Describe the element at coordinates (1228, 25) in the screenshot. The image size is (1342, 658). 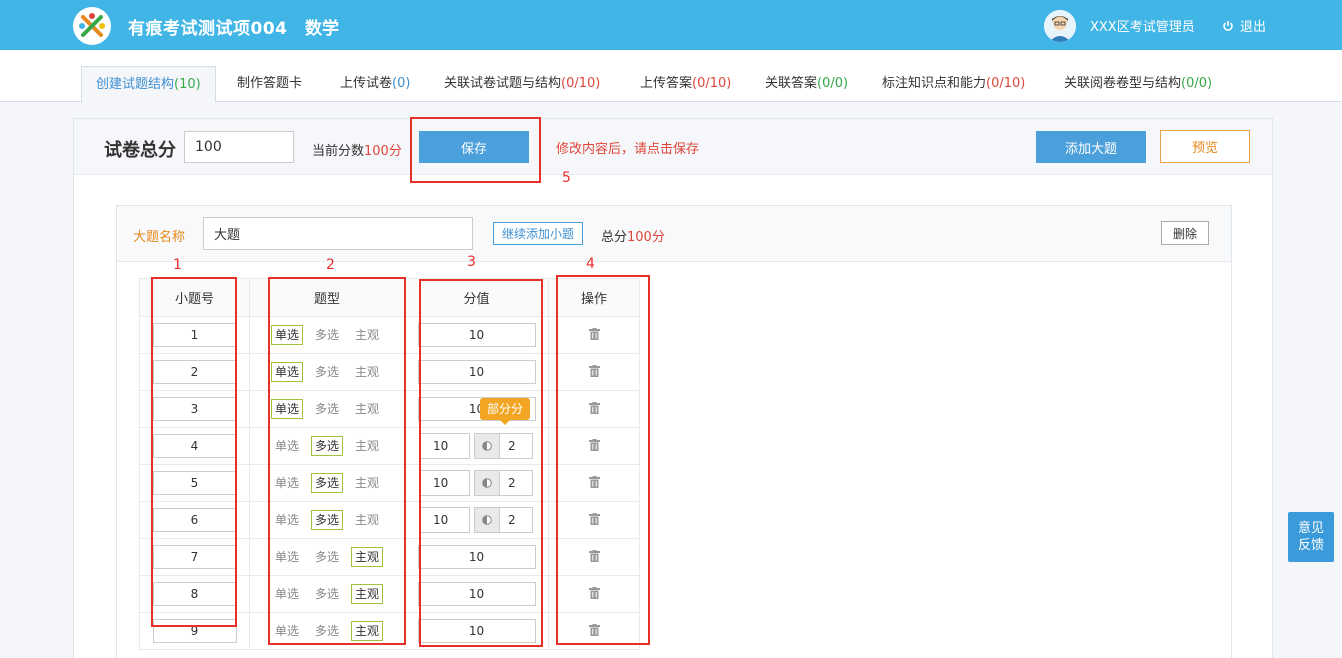
I see `power-icon` at that location.